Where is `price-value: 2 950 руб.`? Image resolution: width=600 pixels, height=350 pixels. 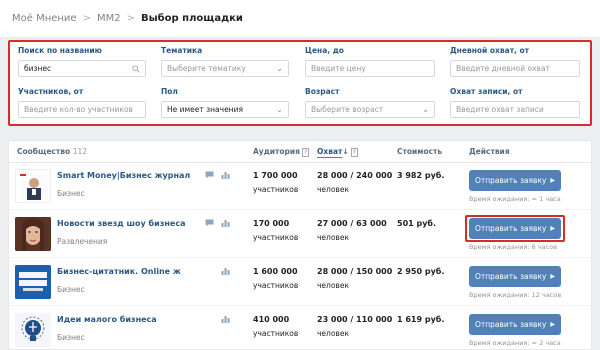
price-value: 2 950 руб. is located at coordinates (421, 271).